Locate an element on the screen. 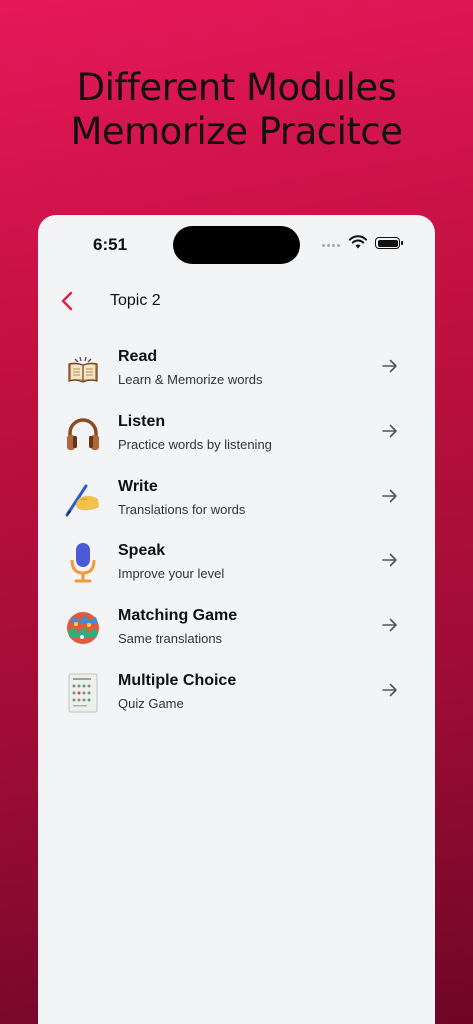  module-subtitle: Learn & Memorize words is located at coordinates (190, 379).